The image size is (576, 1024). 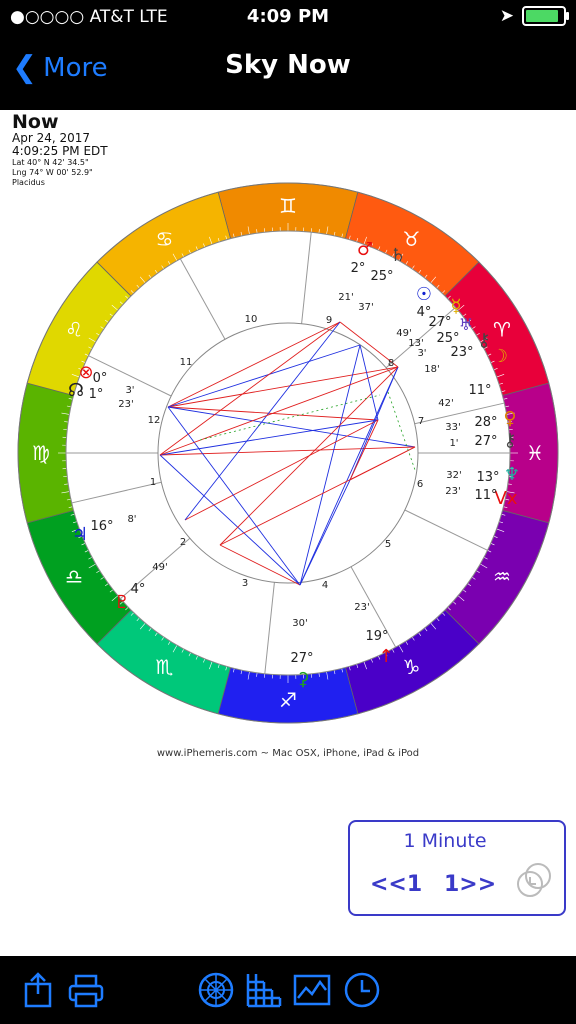 What do you see at coordinates (545, 16) in the screenshot?
I see `battery-icon` at bounding box center [545, 16].